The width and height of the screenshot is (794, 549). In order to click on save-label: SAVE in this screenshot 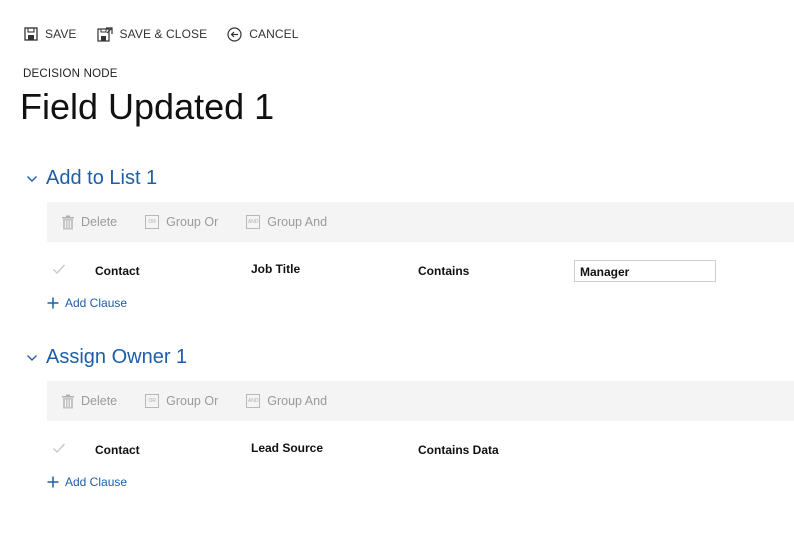, I will do `click(61, 34)`.